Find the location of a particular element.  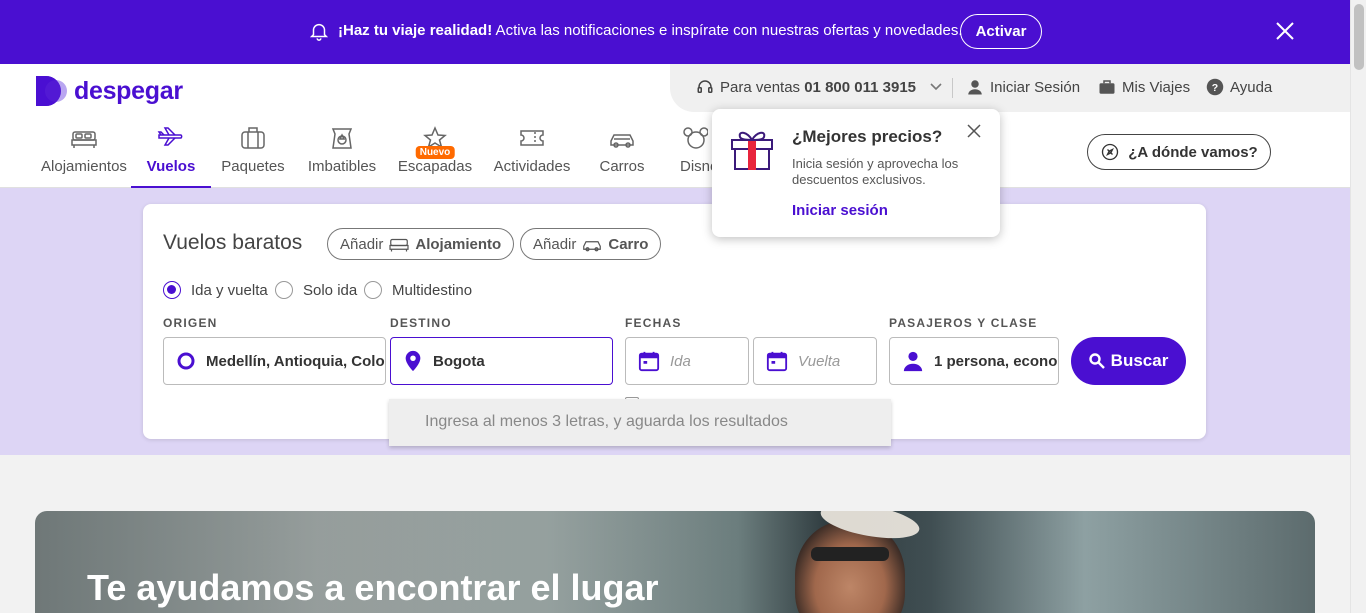

return-date-input: Vuelta is located at coordinates (815, 361).